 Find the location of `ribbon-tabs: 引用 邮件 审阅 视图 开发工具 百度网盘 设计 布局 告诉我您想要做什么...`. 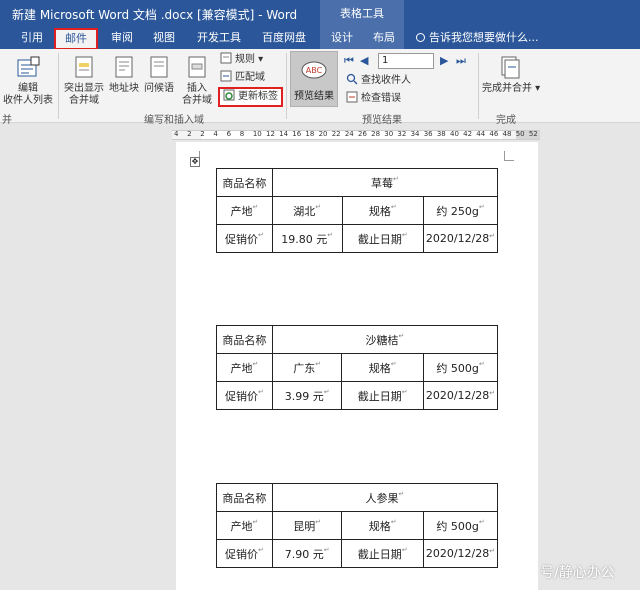

ribbon-tabs: 引用 邮件 审阅 视图 开发工具 百度网盘 设计 布局 告诉我您想要做什么... is located at coordinates (320, 38).